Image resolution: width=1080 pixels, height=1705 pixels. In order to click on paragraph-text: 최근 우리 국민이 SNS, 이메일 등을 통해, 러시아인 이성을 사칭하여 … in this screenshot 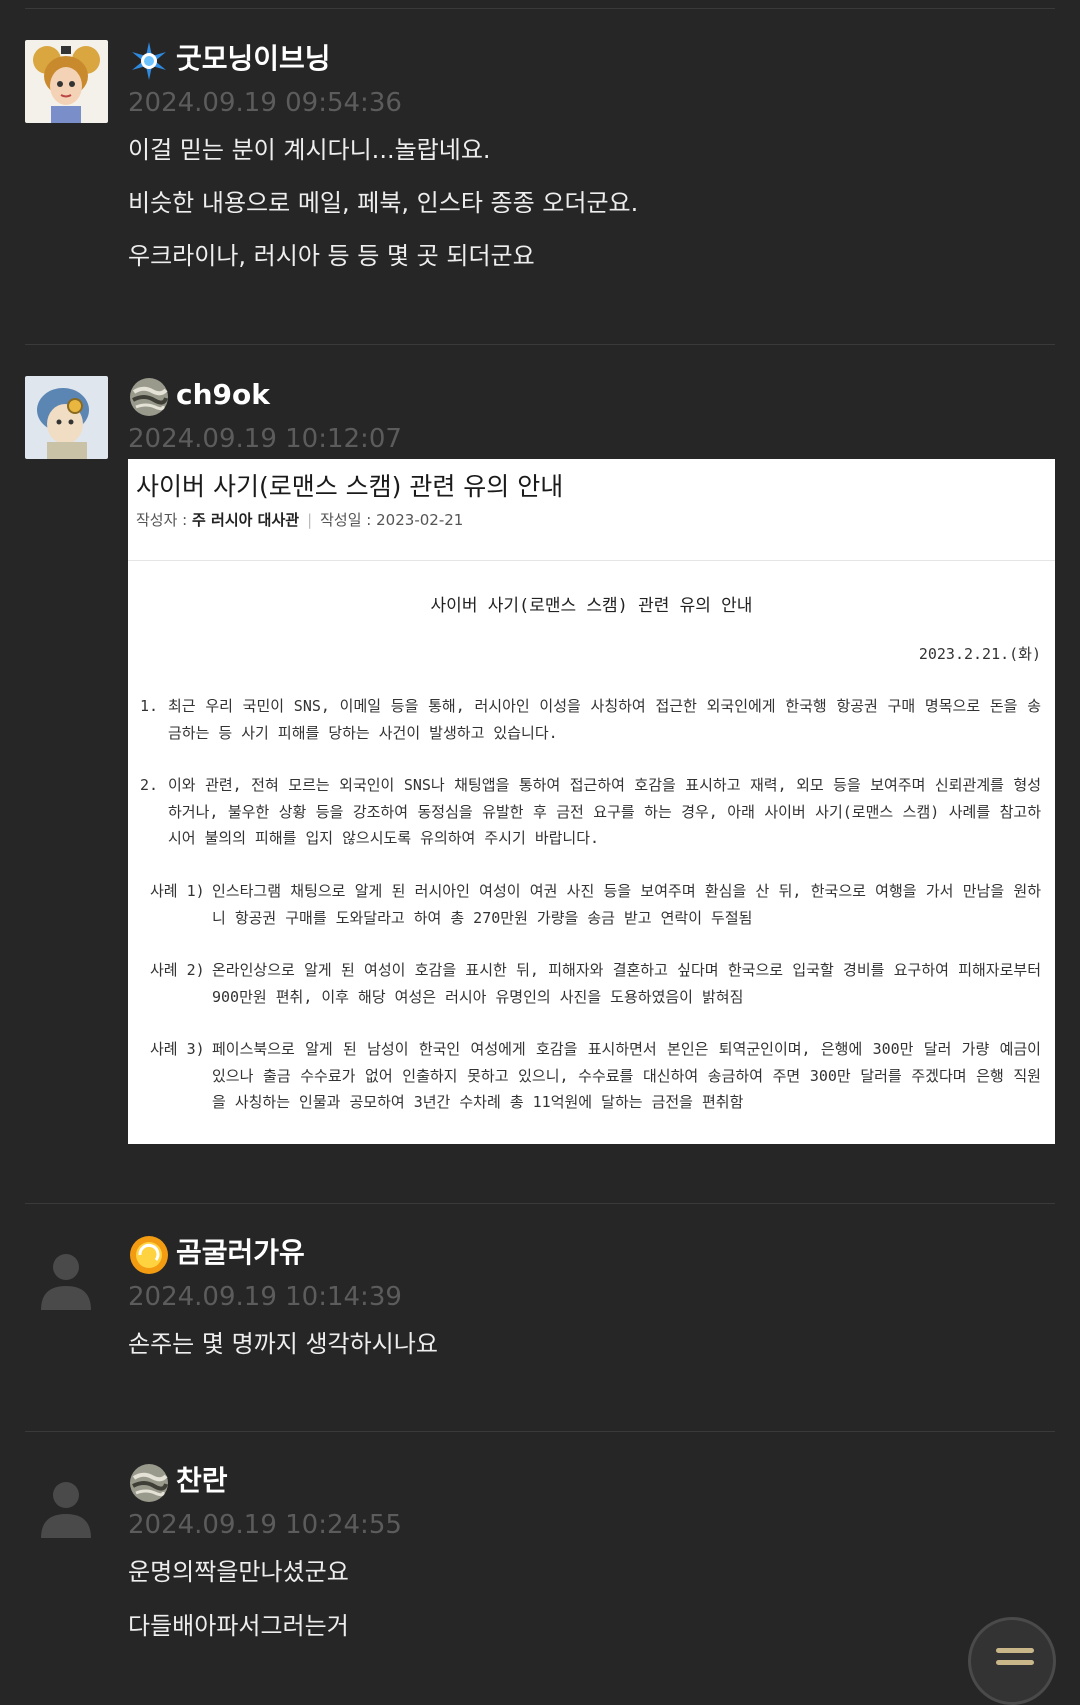, I will do `click(604, 719)`.